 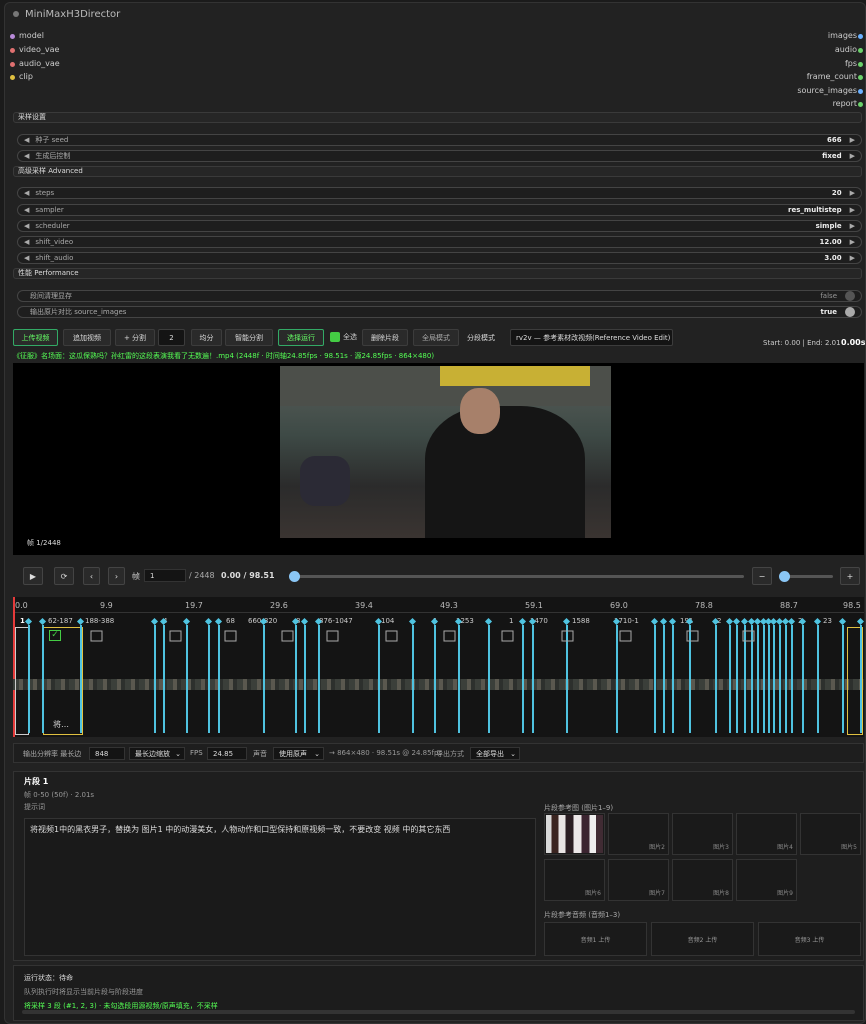 I want to click on loop-icon: ⟳, so click(x=64, y=576).